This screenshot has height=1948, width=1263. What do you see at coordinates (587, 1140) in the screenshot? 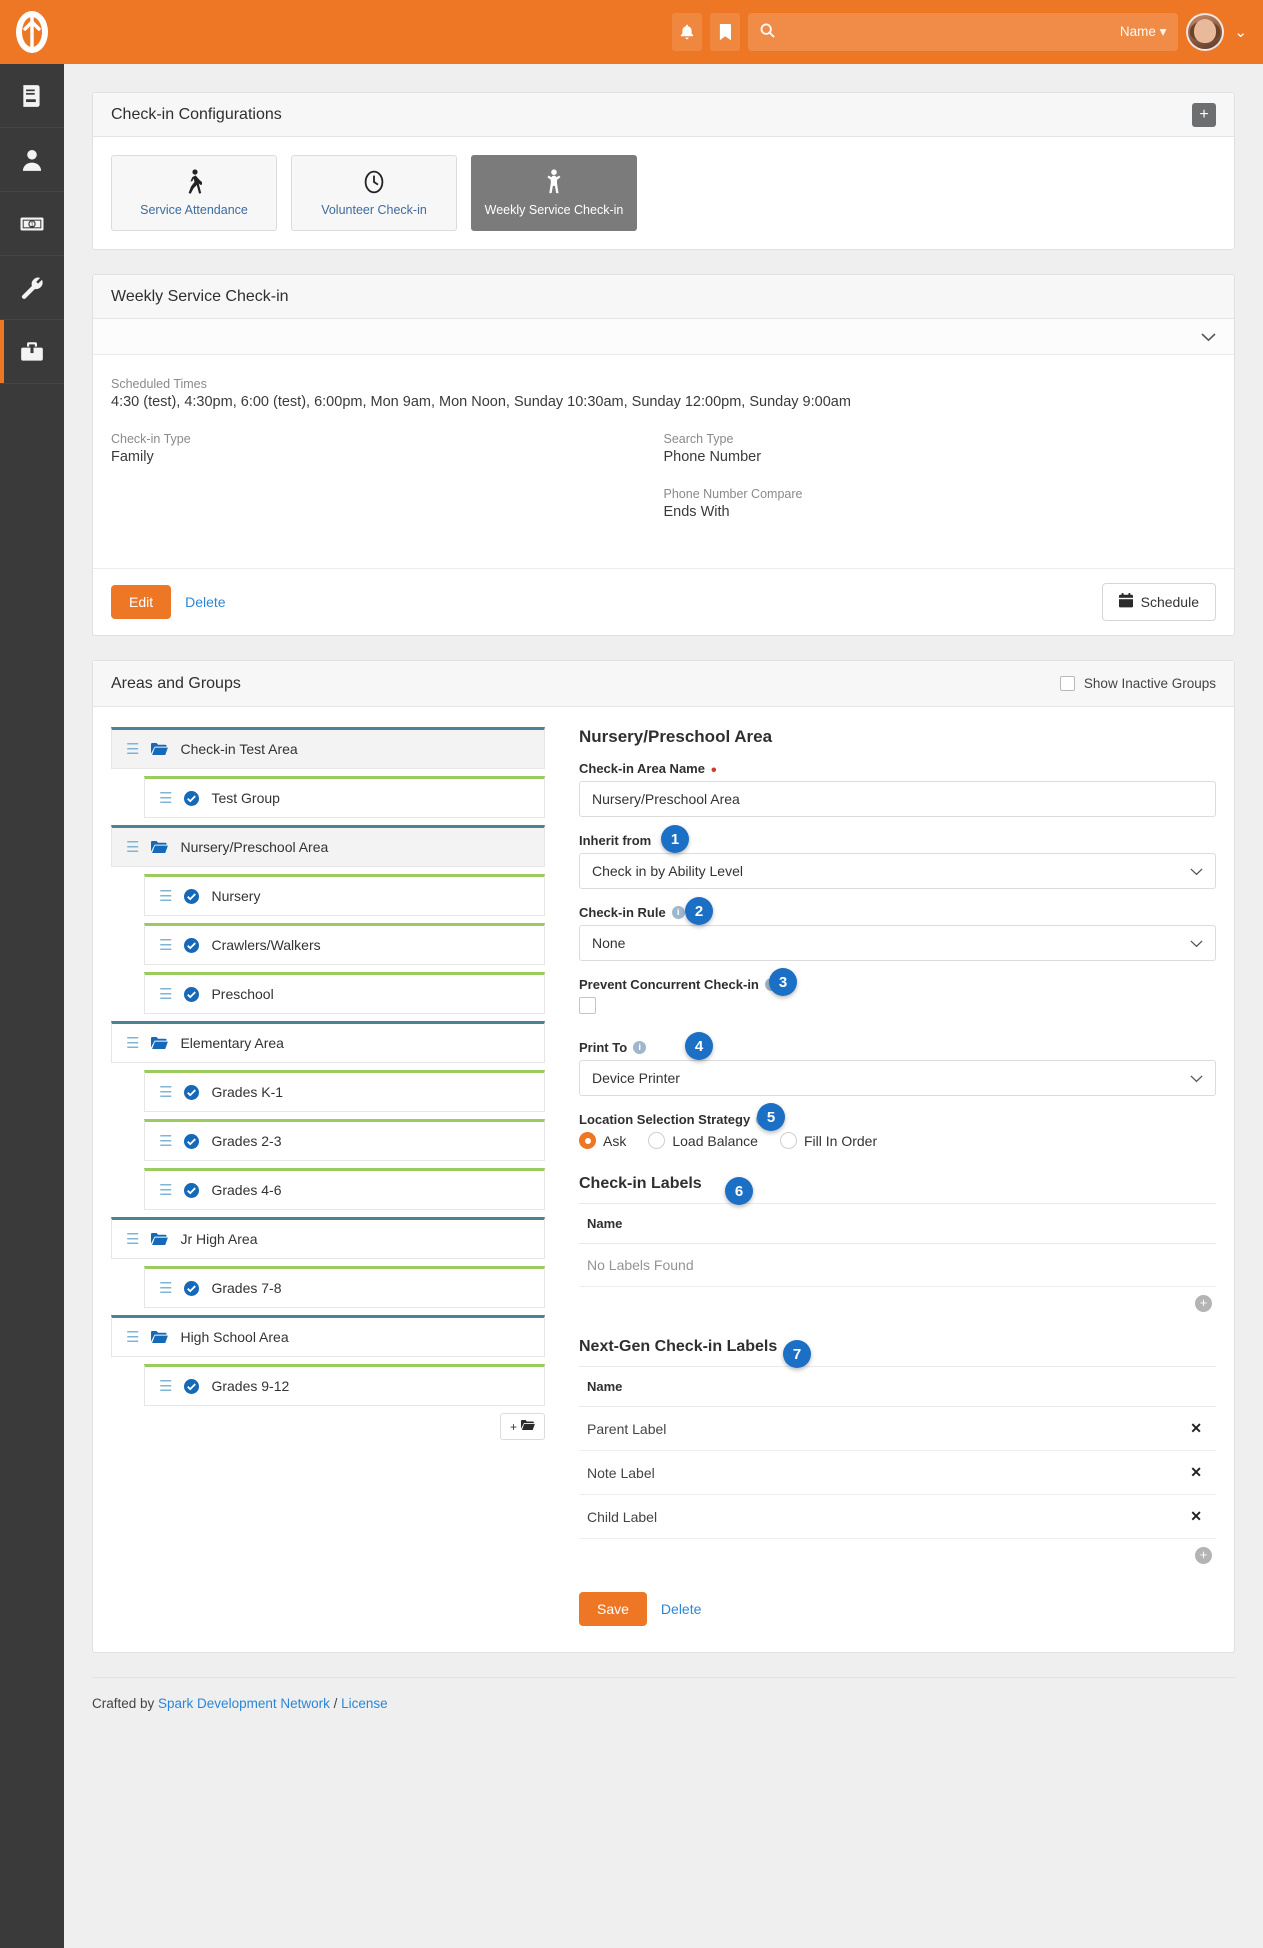
I see `radio-ask` at bounding box center [587, 1140].